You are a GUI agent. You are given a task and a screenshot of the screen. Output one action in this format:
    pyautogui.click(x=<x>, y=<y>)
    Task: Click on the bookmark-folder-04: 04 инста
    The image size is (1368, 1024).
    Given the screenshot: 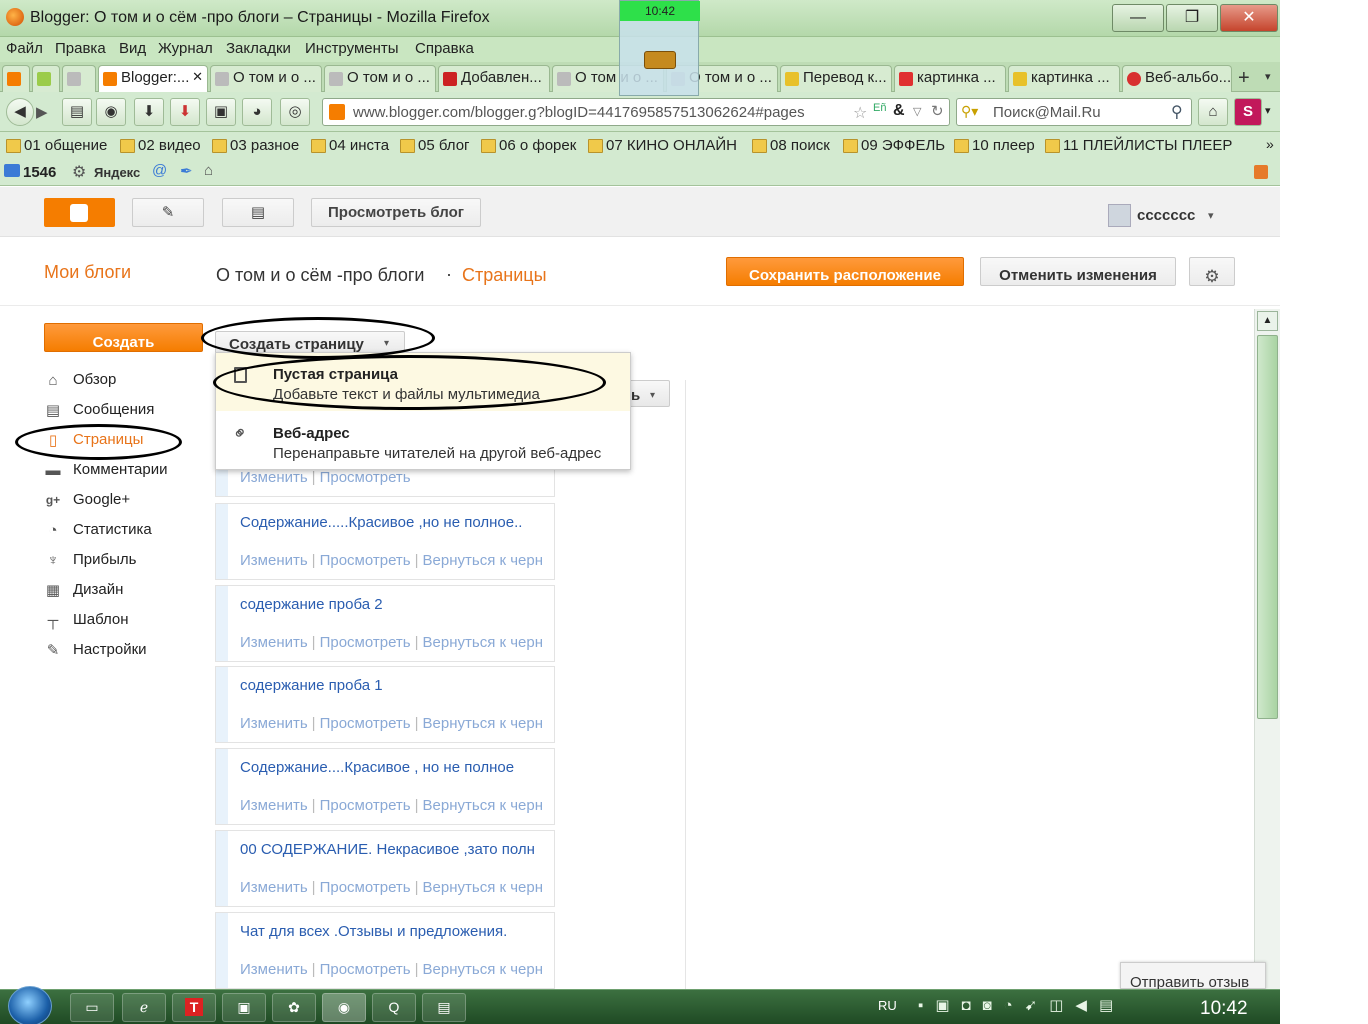 What is the action you would take?
    pyautogui.click(x=350, y=145)
    